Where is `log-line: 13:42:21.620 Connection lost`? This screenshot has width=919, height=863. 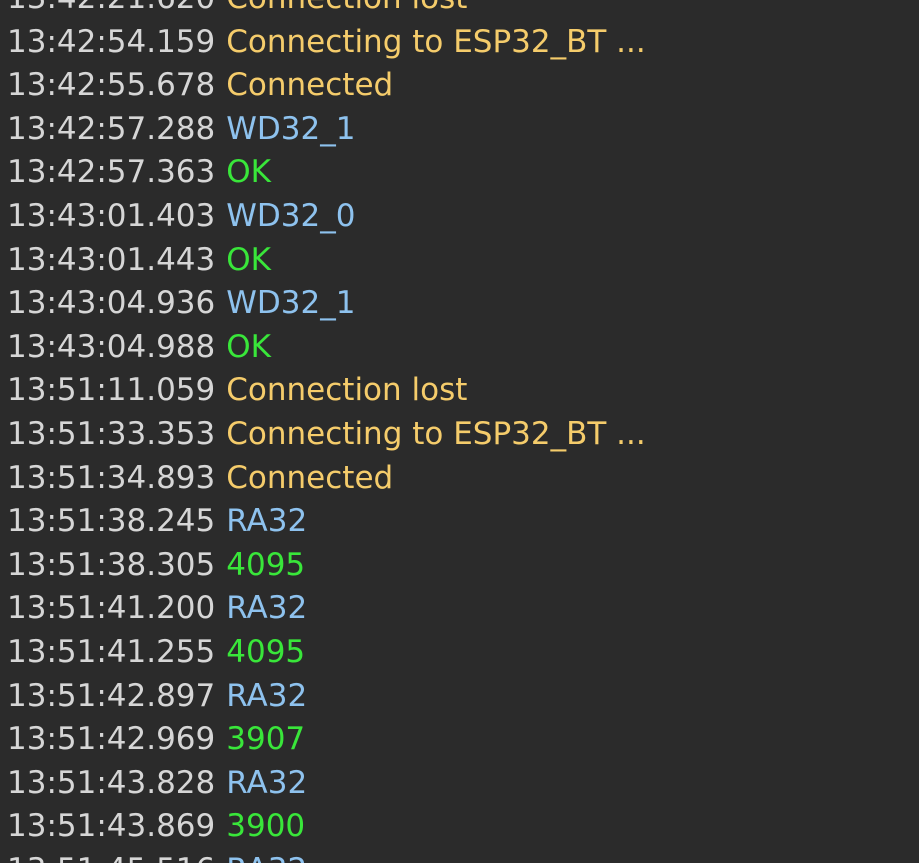
log-line: 13:42:21.620 Connection lost is located at coordinates (459, 10).